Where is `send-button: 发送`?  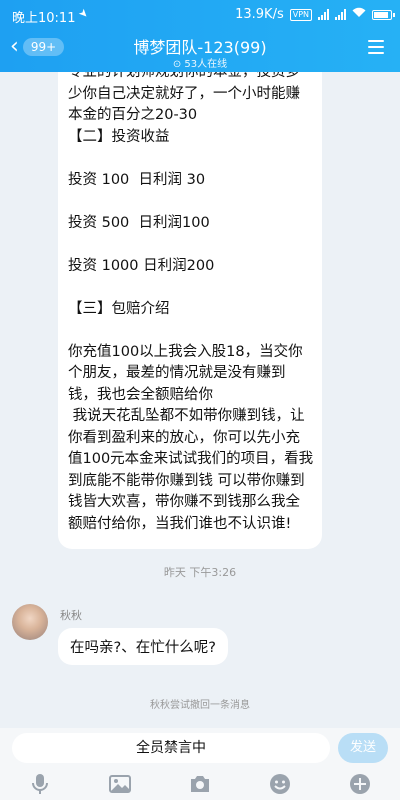 send-button: 发送 is located at coordinates (363, 748).